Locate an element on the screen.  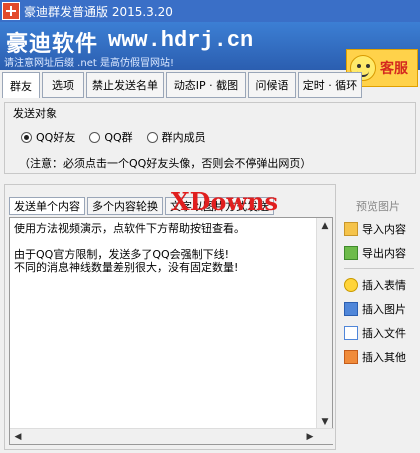
editor-line: 不同的消息神线数量差别很大，没有固定数量! is located at coordinates (126, 267).